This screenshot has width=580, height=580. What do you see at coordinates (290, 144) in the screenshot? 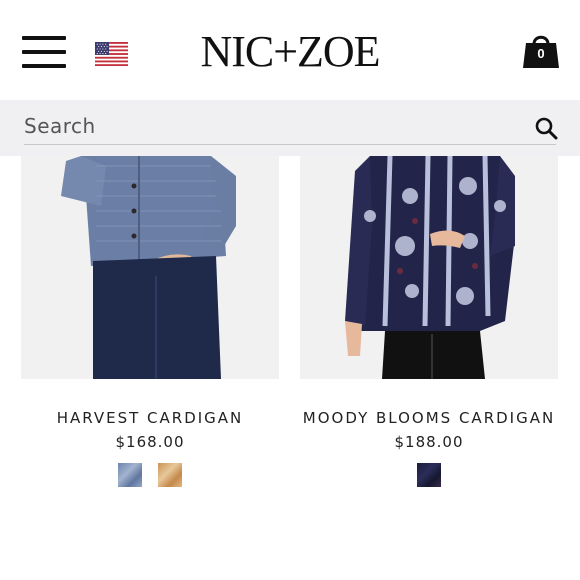
I see `search-underline` at bounding box center [290, 144].